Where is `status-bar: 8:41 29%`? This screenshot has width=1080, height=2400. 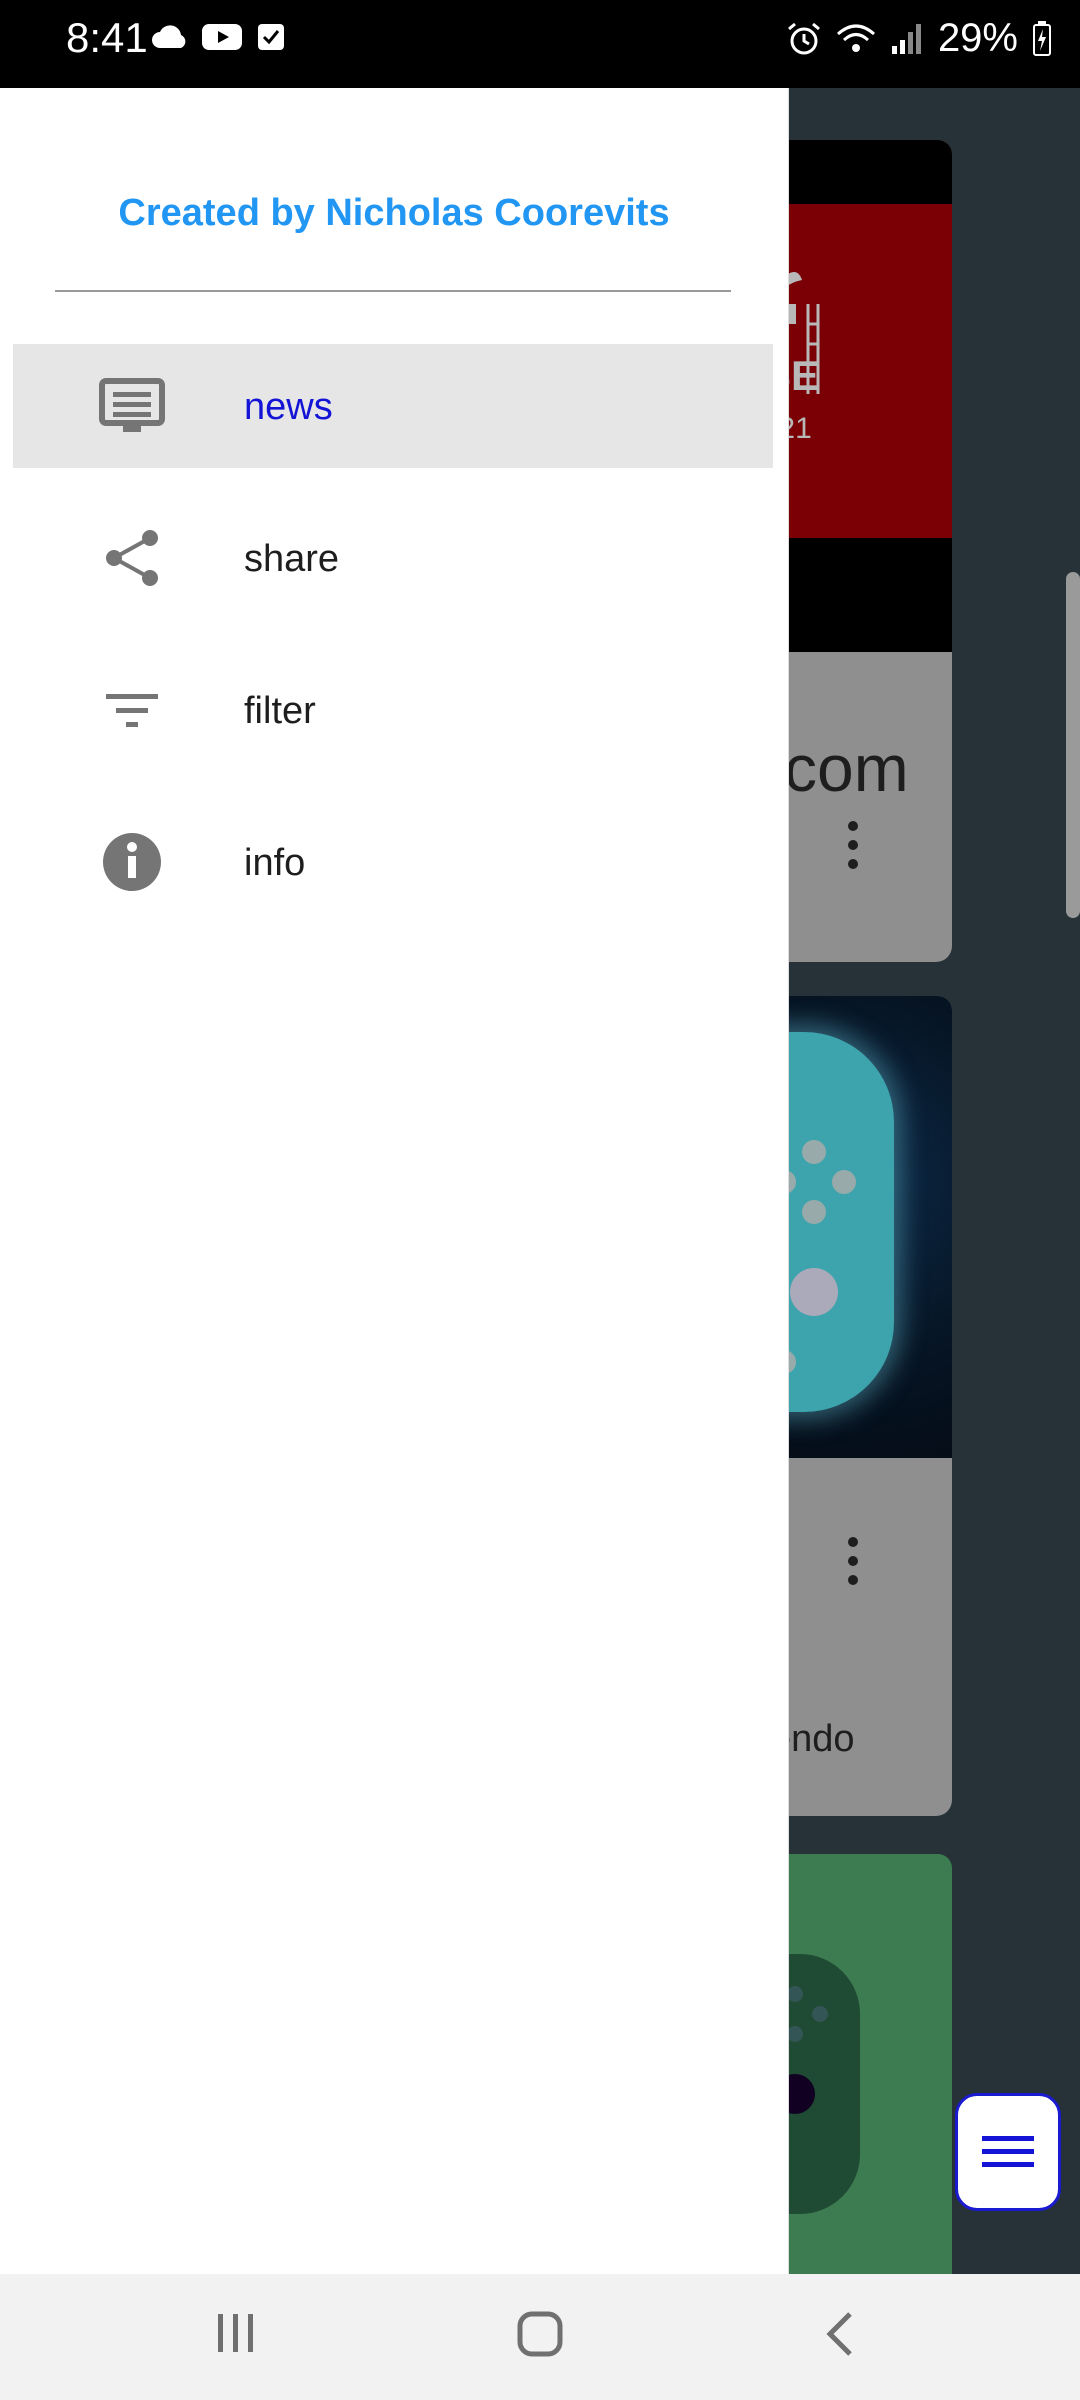 status-bar: 8:41 29% is located at coordinates (540, 44).